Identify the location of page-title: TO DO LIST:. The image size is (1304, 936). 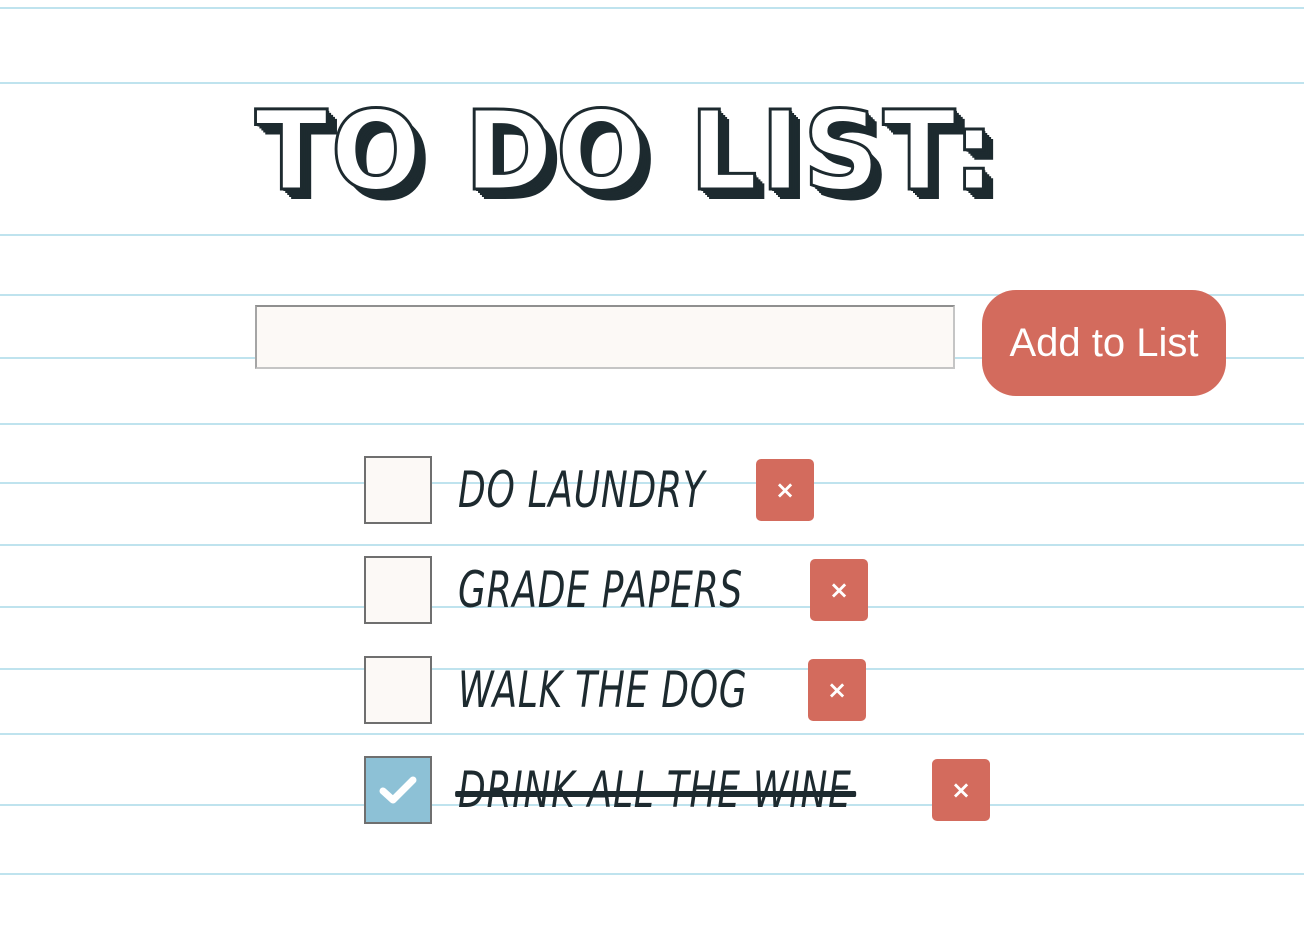
(626, 151).